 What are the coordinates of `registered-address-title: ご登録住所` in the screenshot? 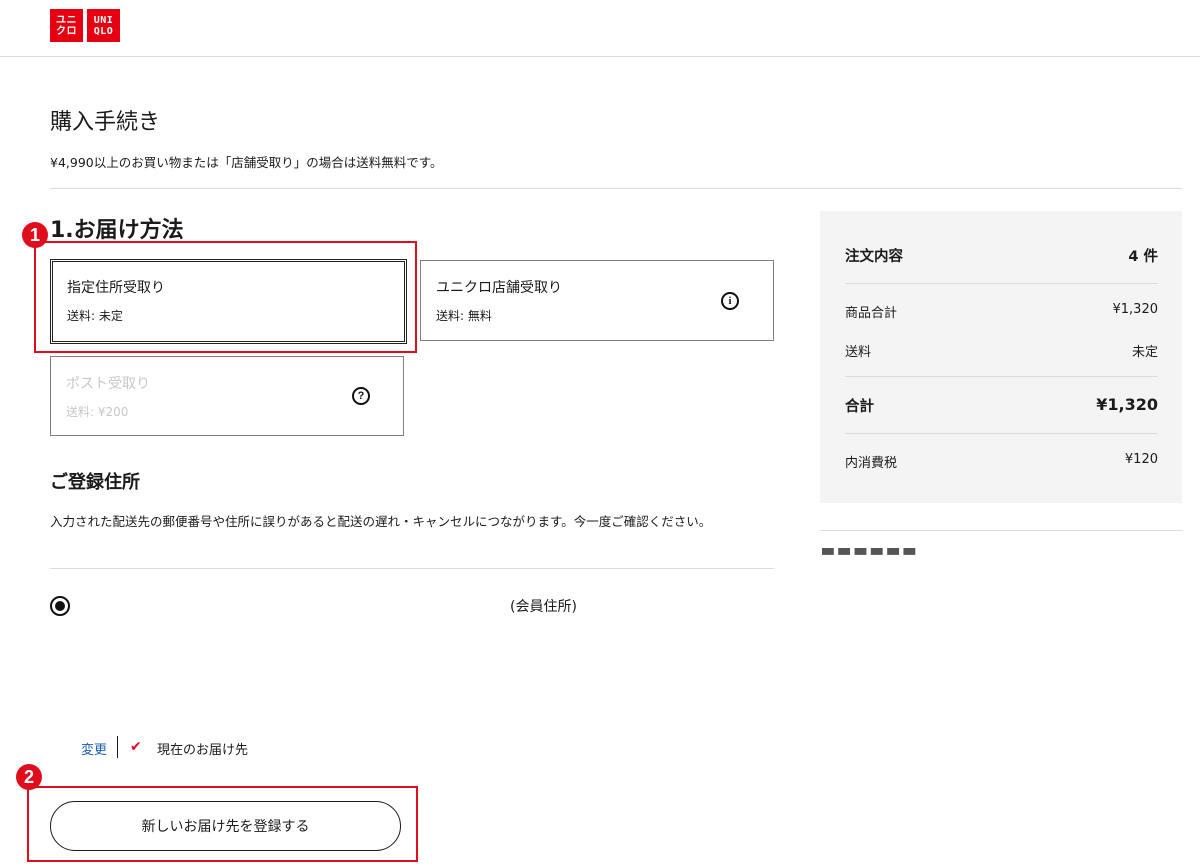 It's located at (95, 482).